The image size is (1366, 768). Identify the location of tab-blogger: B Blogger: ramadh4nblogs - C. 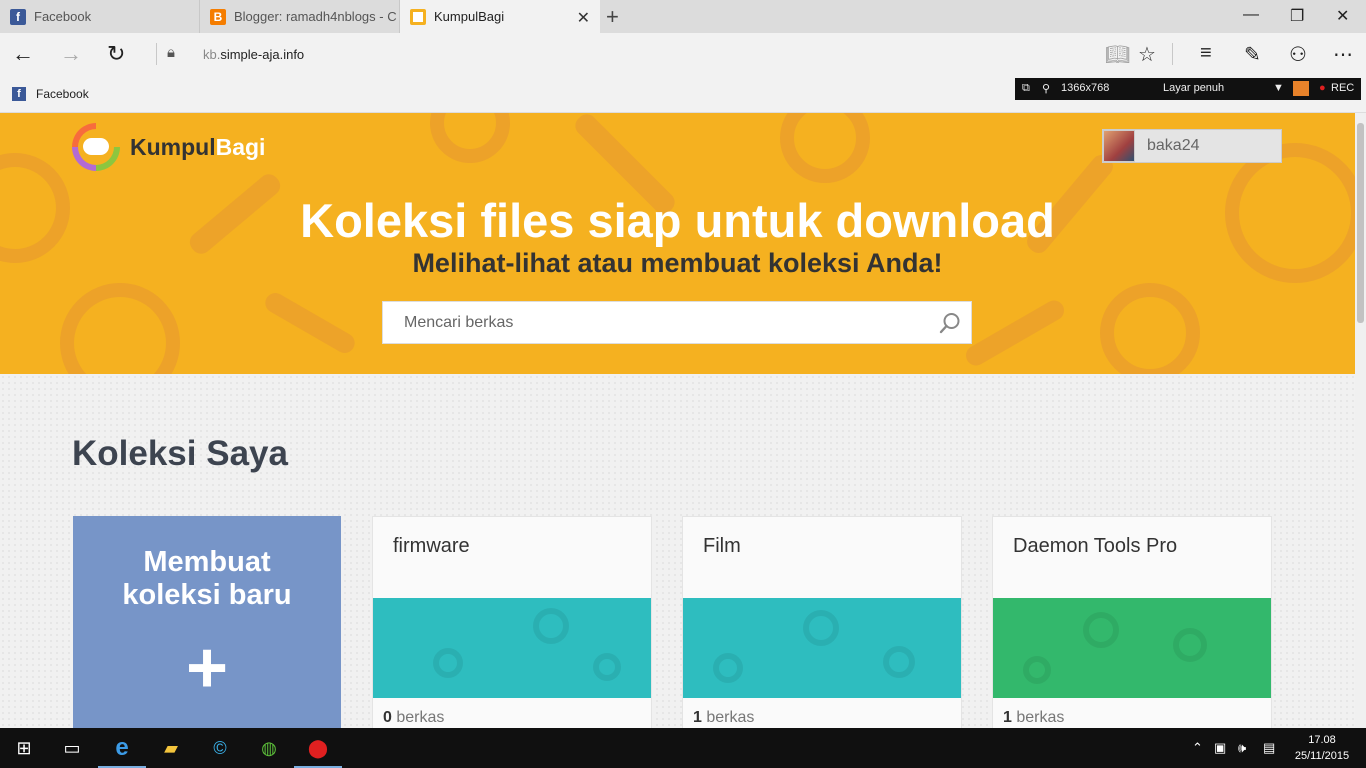
(300, 16).